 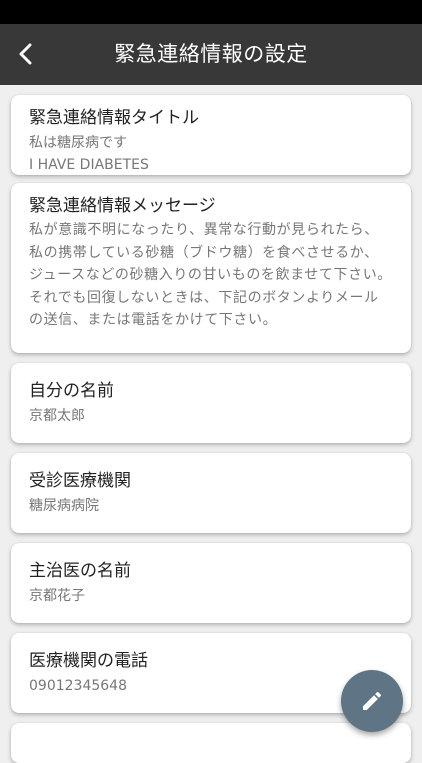 I want to click on card-title: 受診医療機関, so click(x=80, y=481).